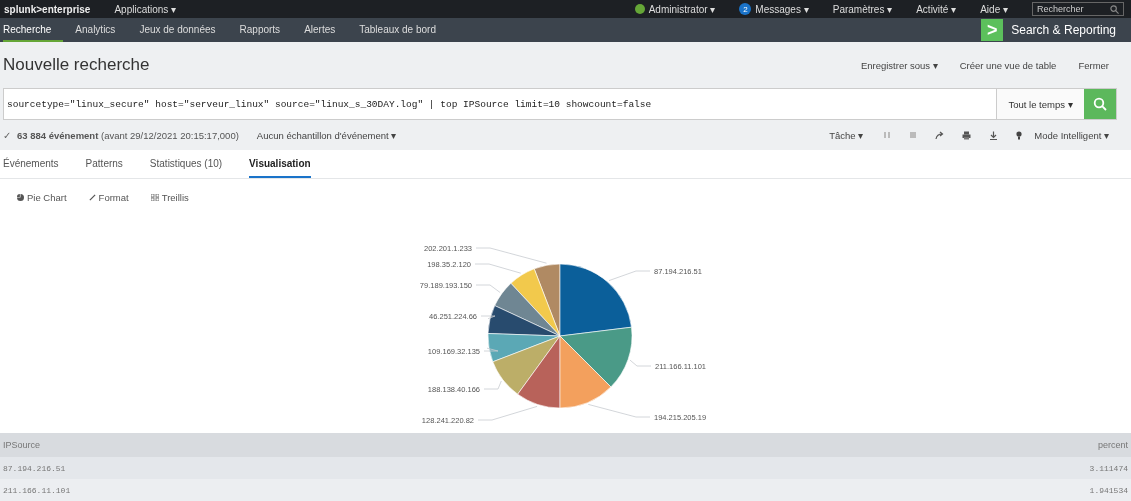 This screenshot has height=501, width=1131. What do you see at coordinates (101, 30) in the screenshot?
I see `nav-tab: Analytics` at bounding box center [101, 30].